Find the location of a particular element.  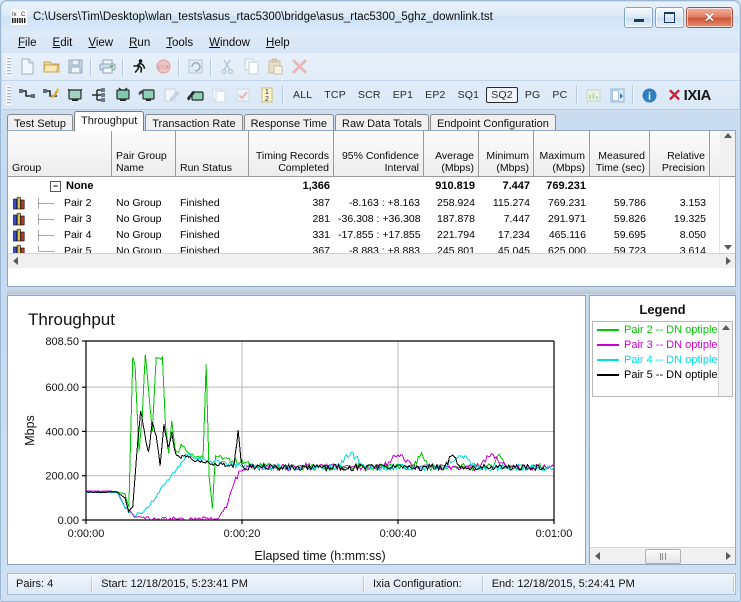

column-header-relative-precision: Relative Precision is located at coordinates (680, 153).